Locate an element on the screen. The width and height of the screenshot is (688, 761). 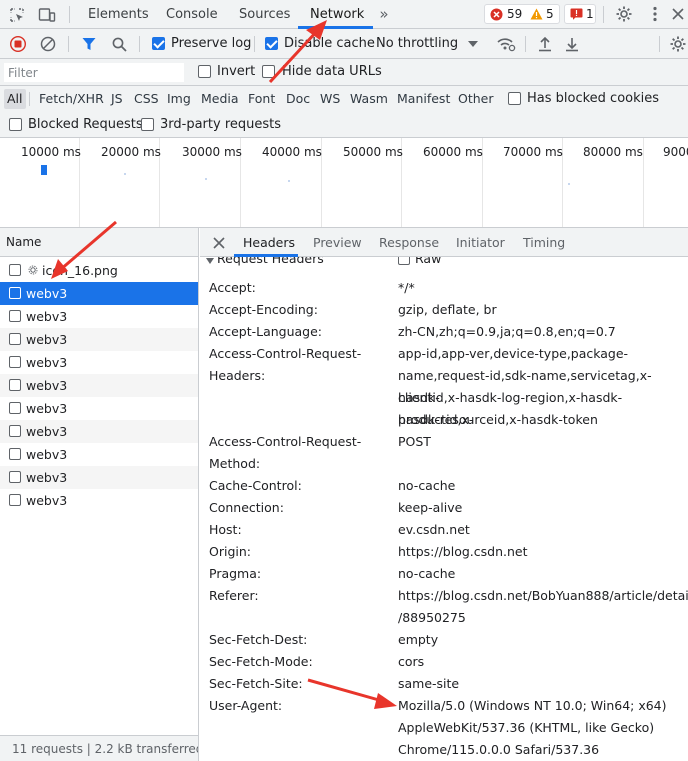
stop-recording-icon is located at coordinates (18, 44).